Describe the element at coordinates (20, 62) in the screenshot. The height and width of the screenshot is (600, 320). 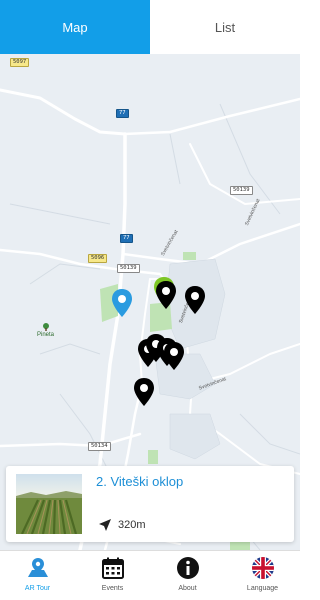
I see `road-shield: 5097` at that location.